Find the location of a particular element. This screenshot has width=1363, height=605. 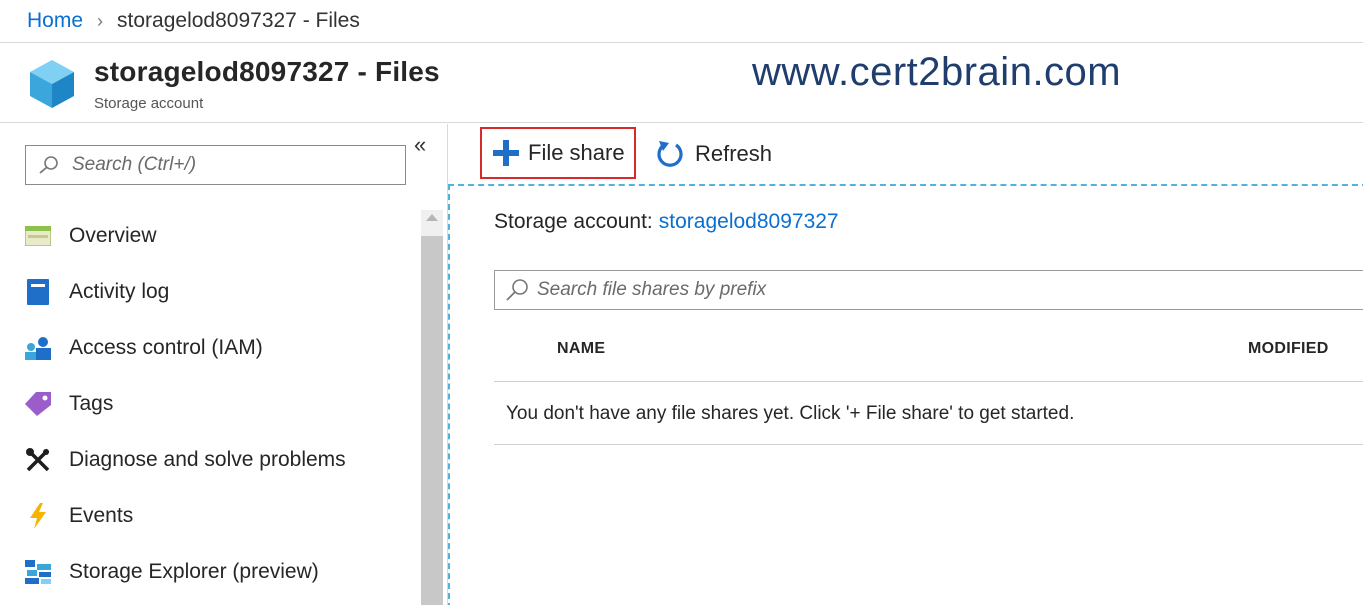

file-share-label: File share is located at coordinates (576, 152).